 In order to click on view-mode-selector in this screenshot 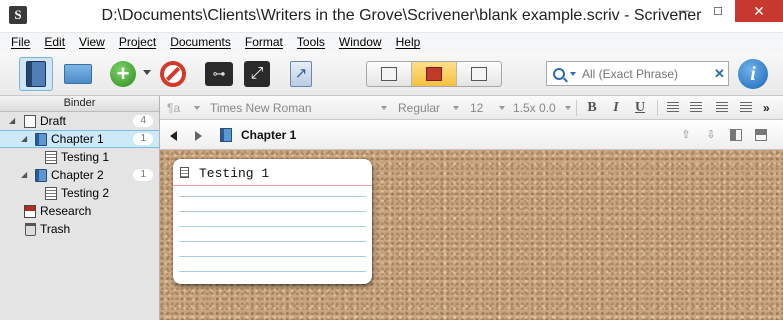, I will do `click(434, 74)`.